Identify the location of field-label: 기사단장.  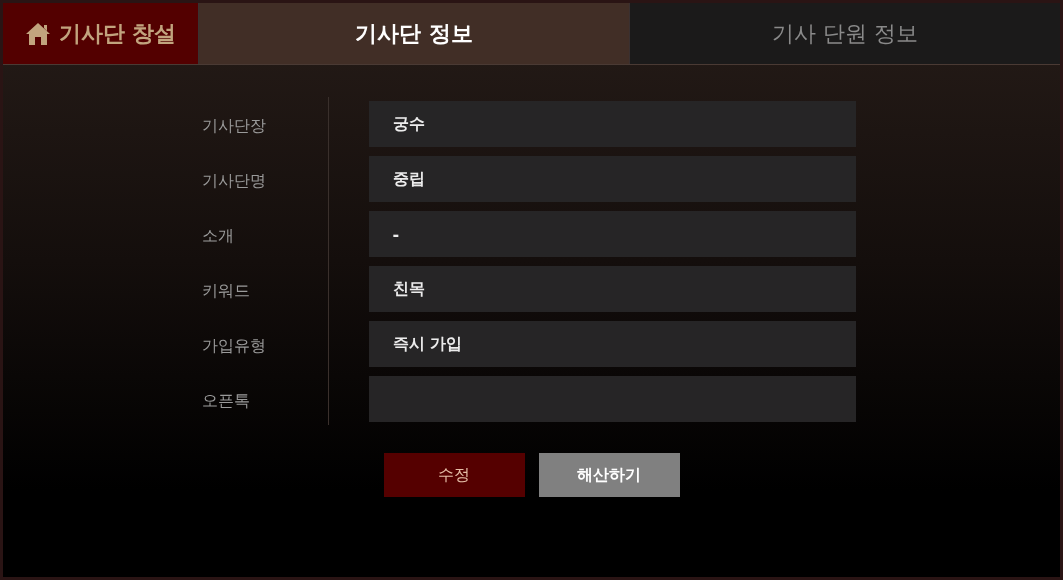
(233, 126).